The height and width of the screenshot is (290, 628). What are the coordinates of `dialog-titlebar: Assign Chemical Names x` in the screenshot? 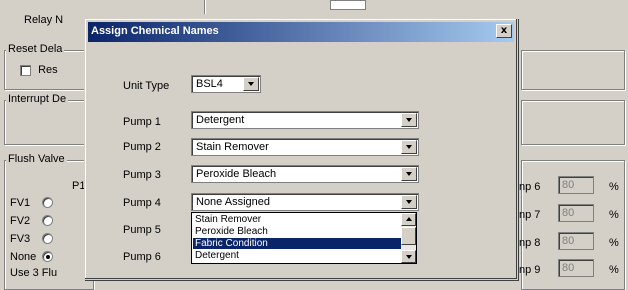 It's located at (301, 32).